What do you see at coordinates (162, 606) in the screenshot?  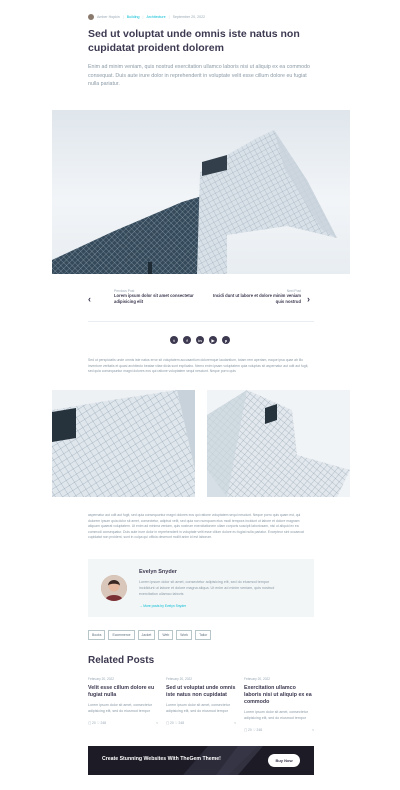 I see `author-more-posts-link: → More posts by Evelyn Snyder` at bounding box center [162, 606].